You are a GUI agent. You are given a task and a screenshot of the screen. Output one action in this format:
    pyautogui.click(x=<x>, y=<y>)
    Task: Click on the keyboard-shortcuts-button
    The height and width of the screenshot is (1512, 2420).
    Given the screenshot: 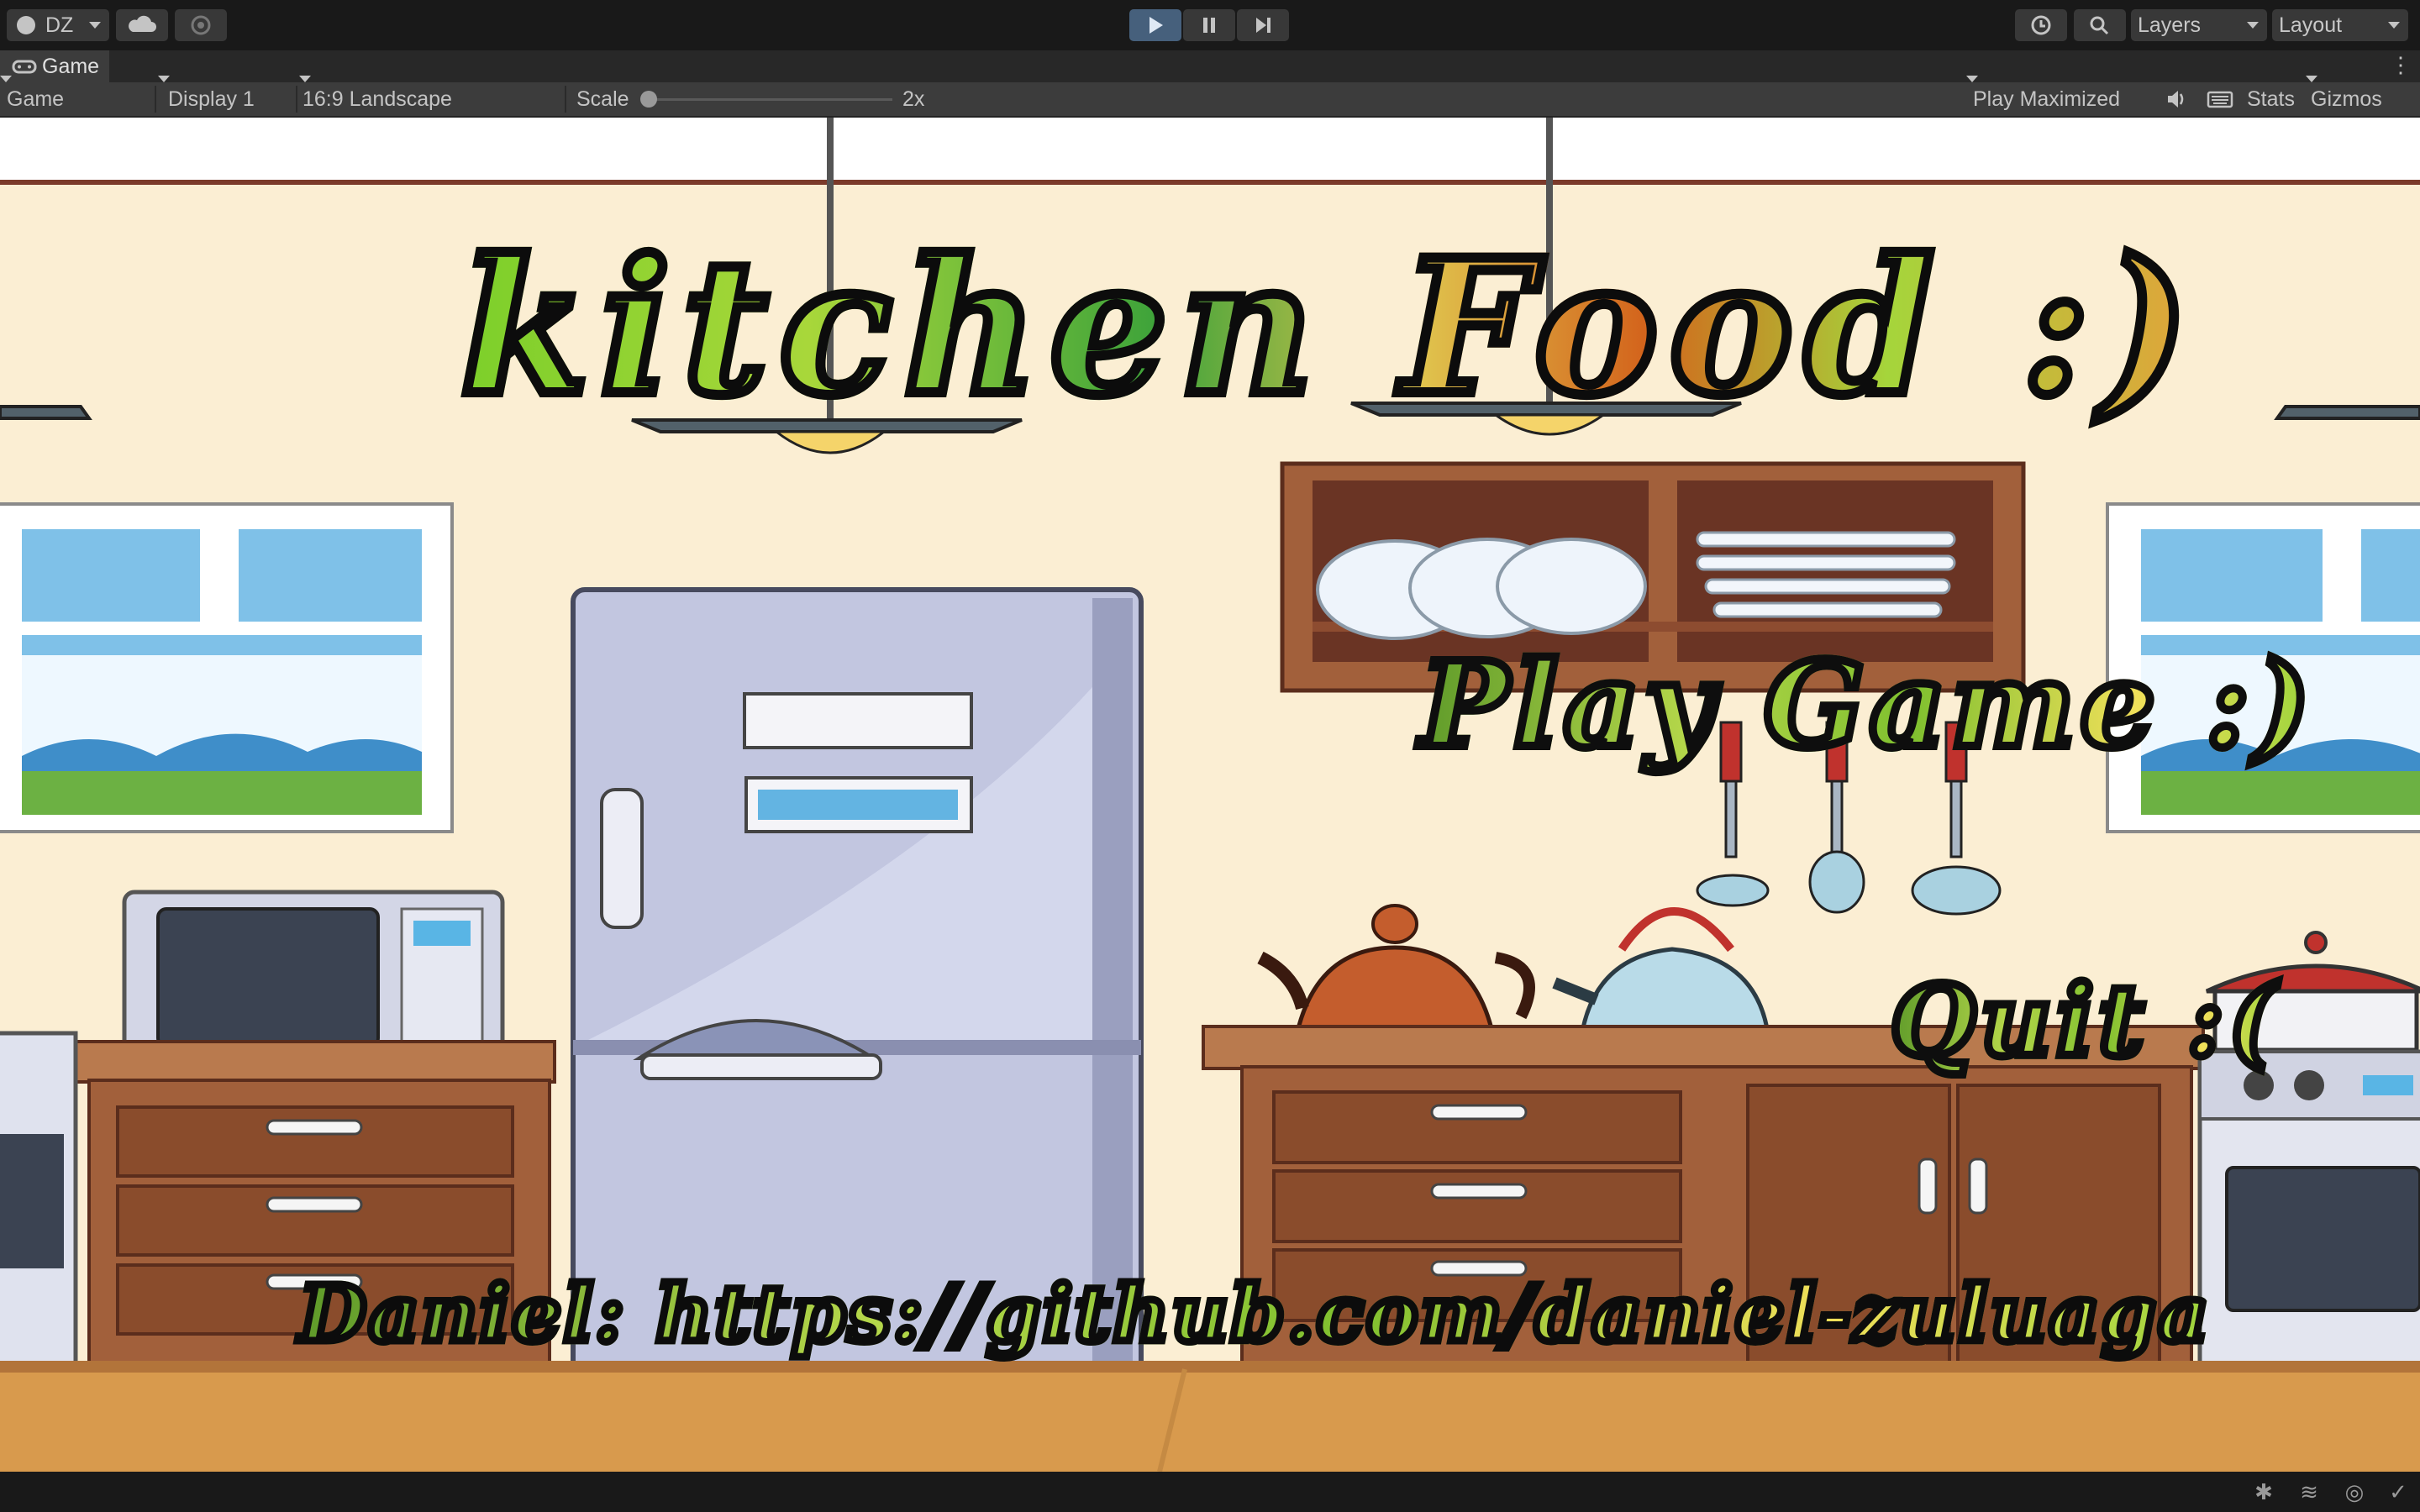 What is the action you would take?
    pyautogui.click(x=2220, y=99)
    